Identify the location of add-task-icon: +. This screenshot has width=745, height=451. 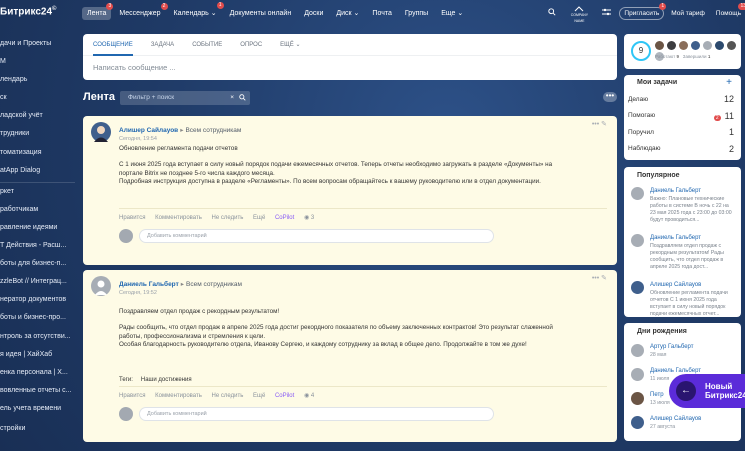
(729, 83).